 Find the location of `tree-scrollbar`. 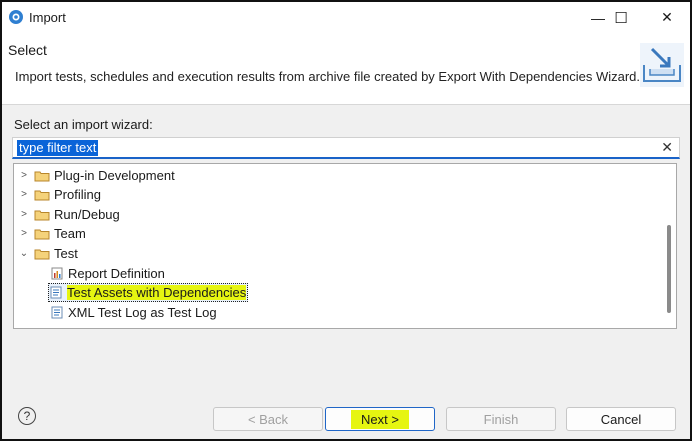

tree-scrollbar is located at coordinates (669, 269).